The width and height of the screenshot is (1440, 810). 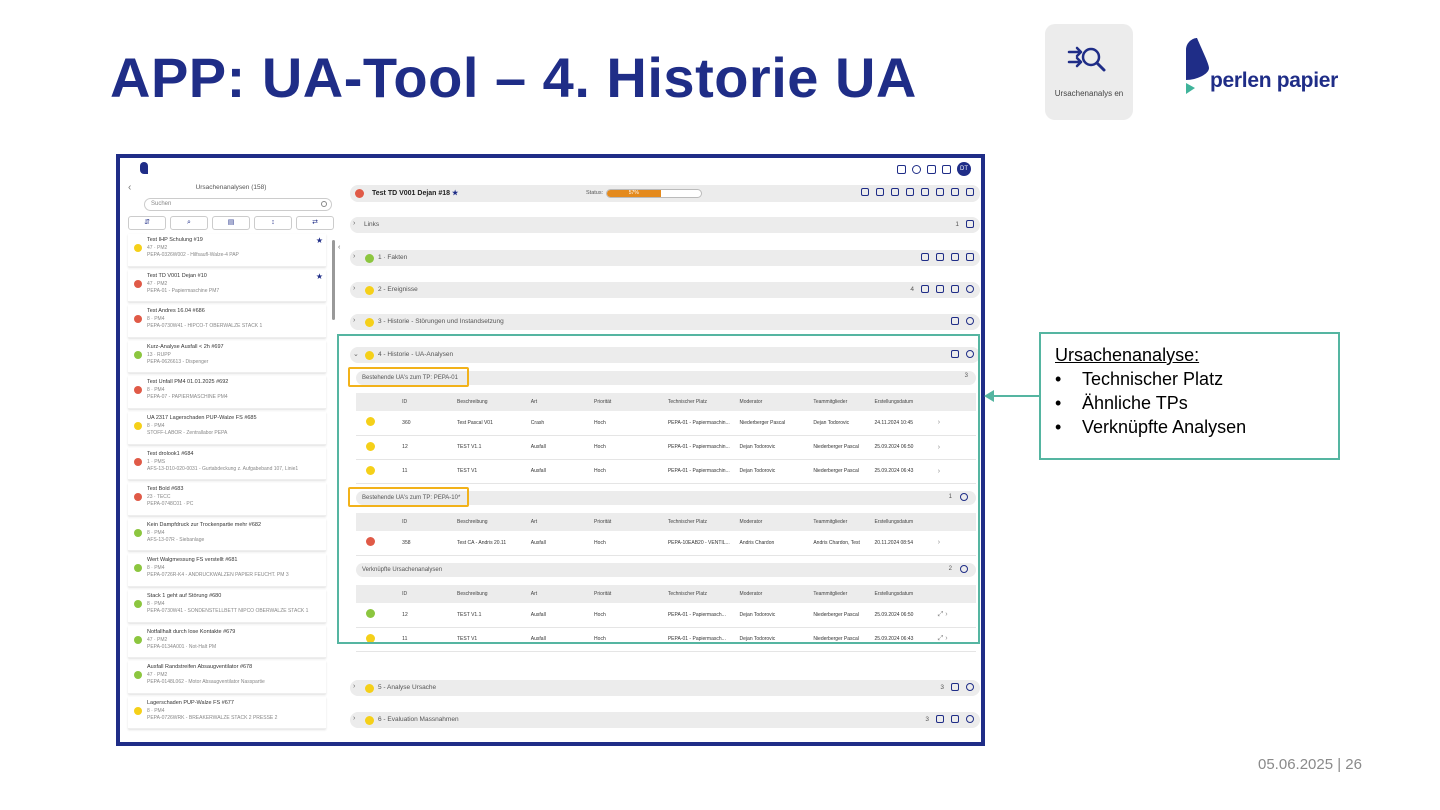 I want to click on section-actions: 3, so click(x=949, y=719).